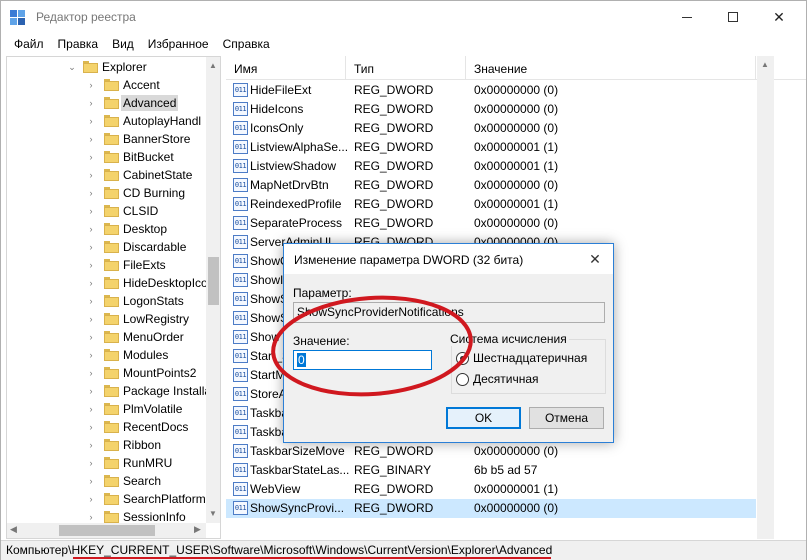 The height and width of the screenshot is (560, 807). I want to click on menu-view: Вид, so click(123, 44).